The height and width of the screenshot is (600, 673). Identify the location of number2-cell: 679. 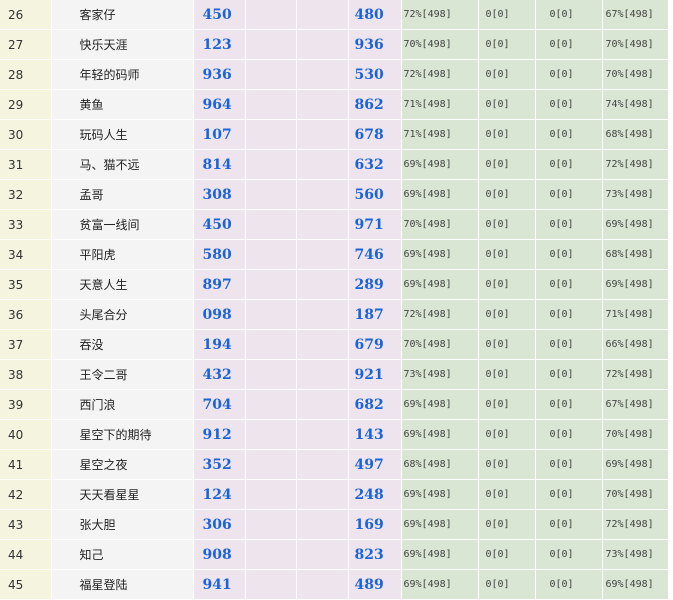
(375, 344).